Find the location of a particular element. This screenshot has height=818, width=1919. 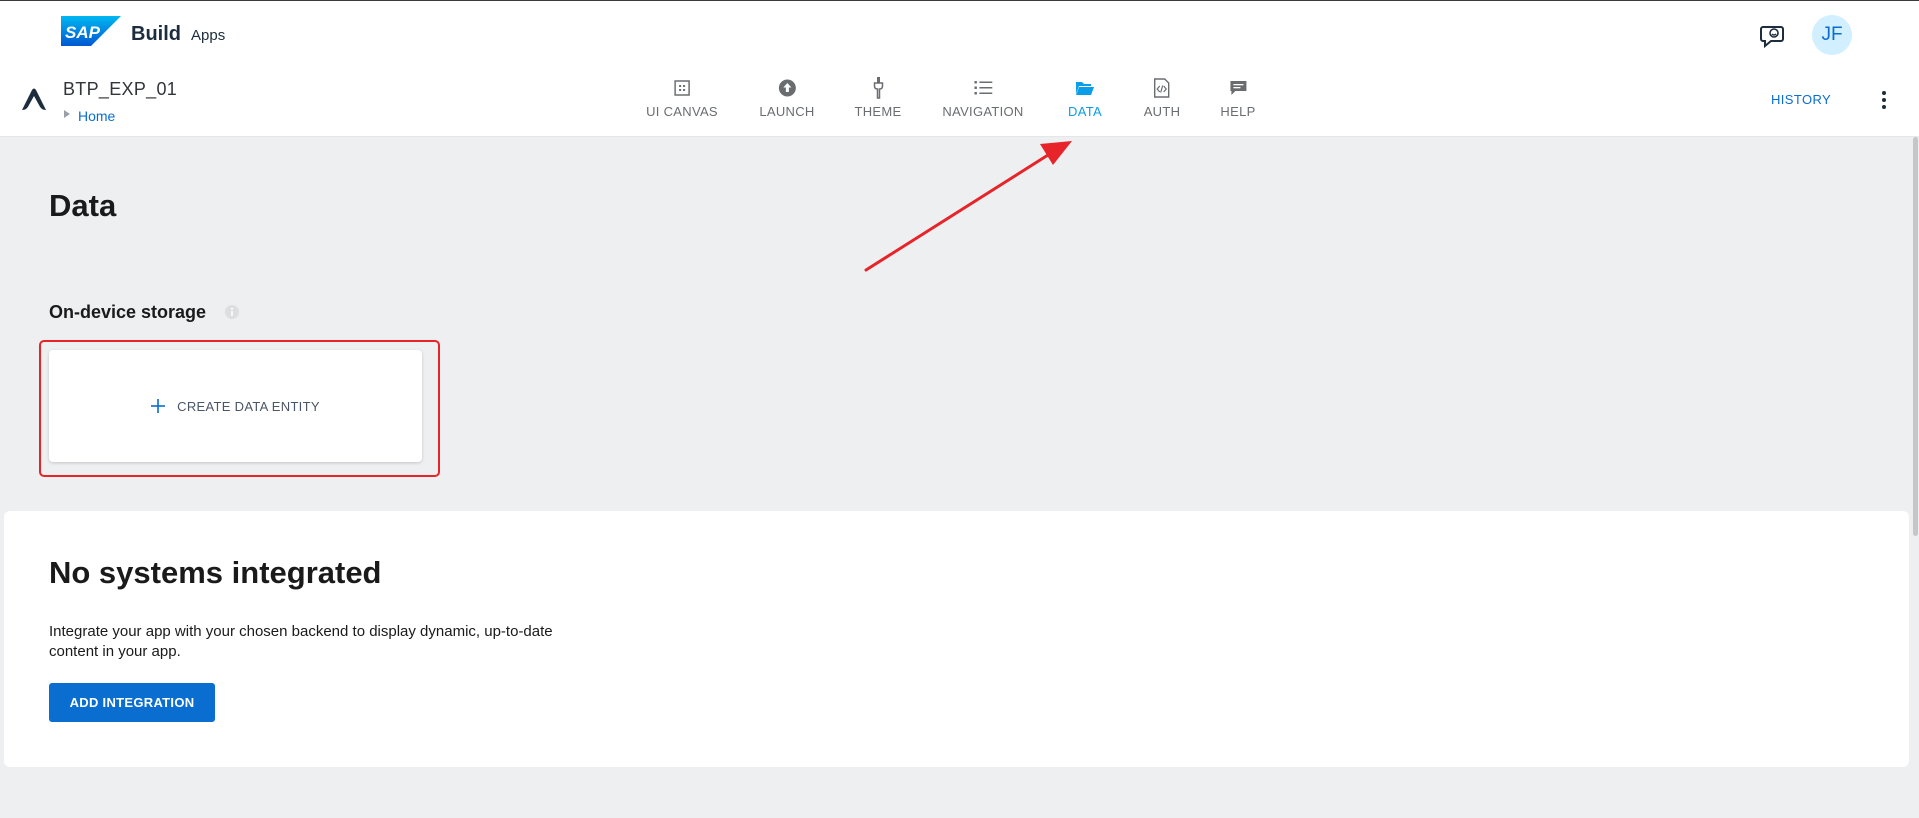

chat-feedback-icon is located at coordinates (1772, 35).